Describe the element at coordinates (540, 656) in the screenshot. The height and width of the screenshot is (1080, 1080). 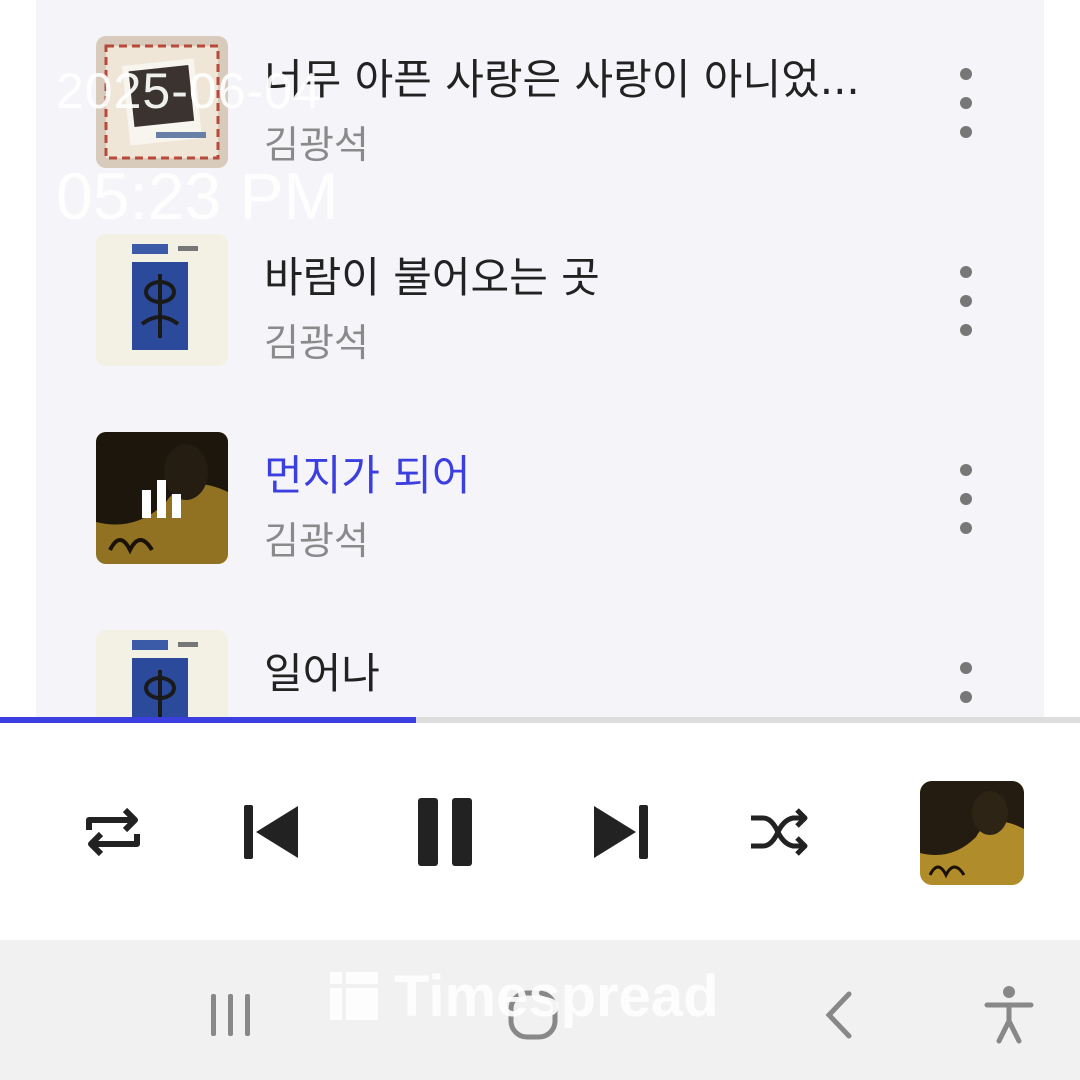
I see `track-row: 일어나 김광석` at that location.